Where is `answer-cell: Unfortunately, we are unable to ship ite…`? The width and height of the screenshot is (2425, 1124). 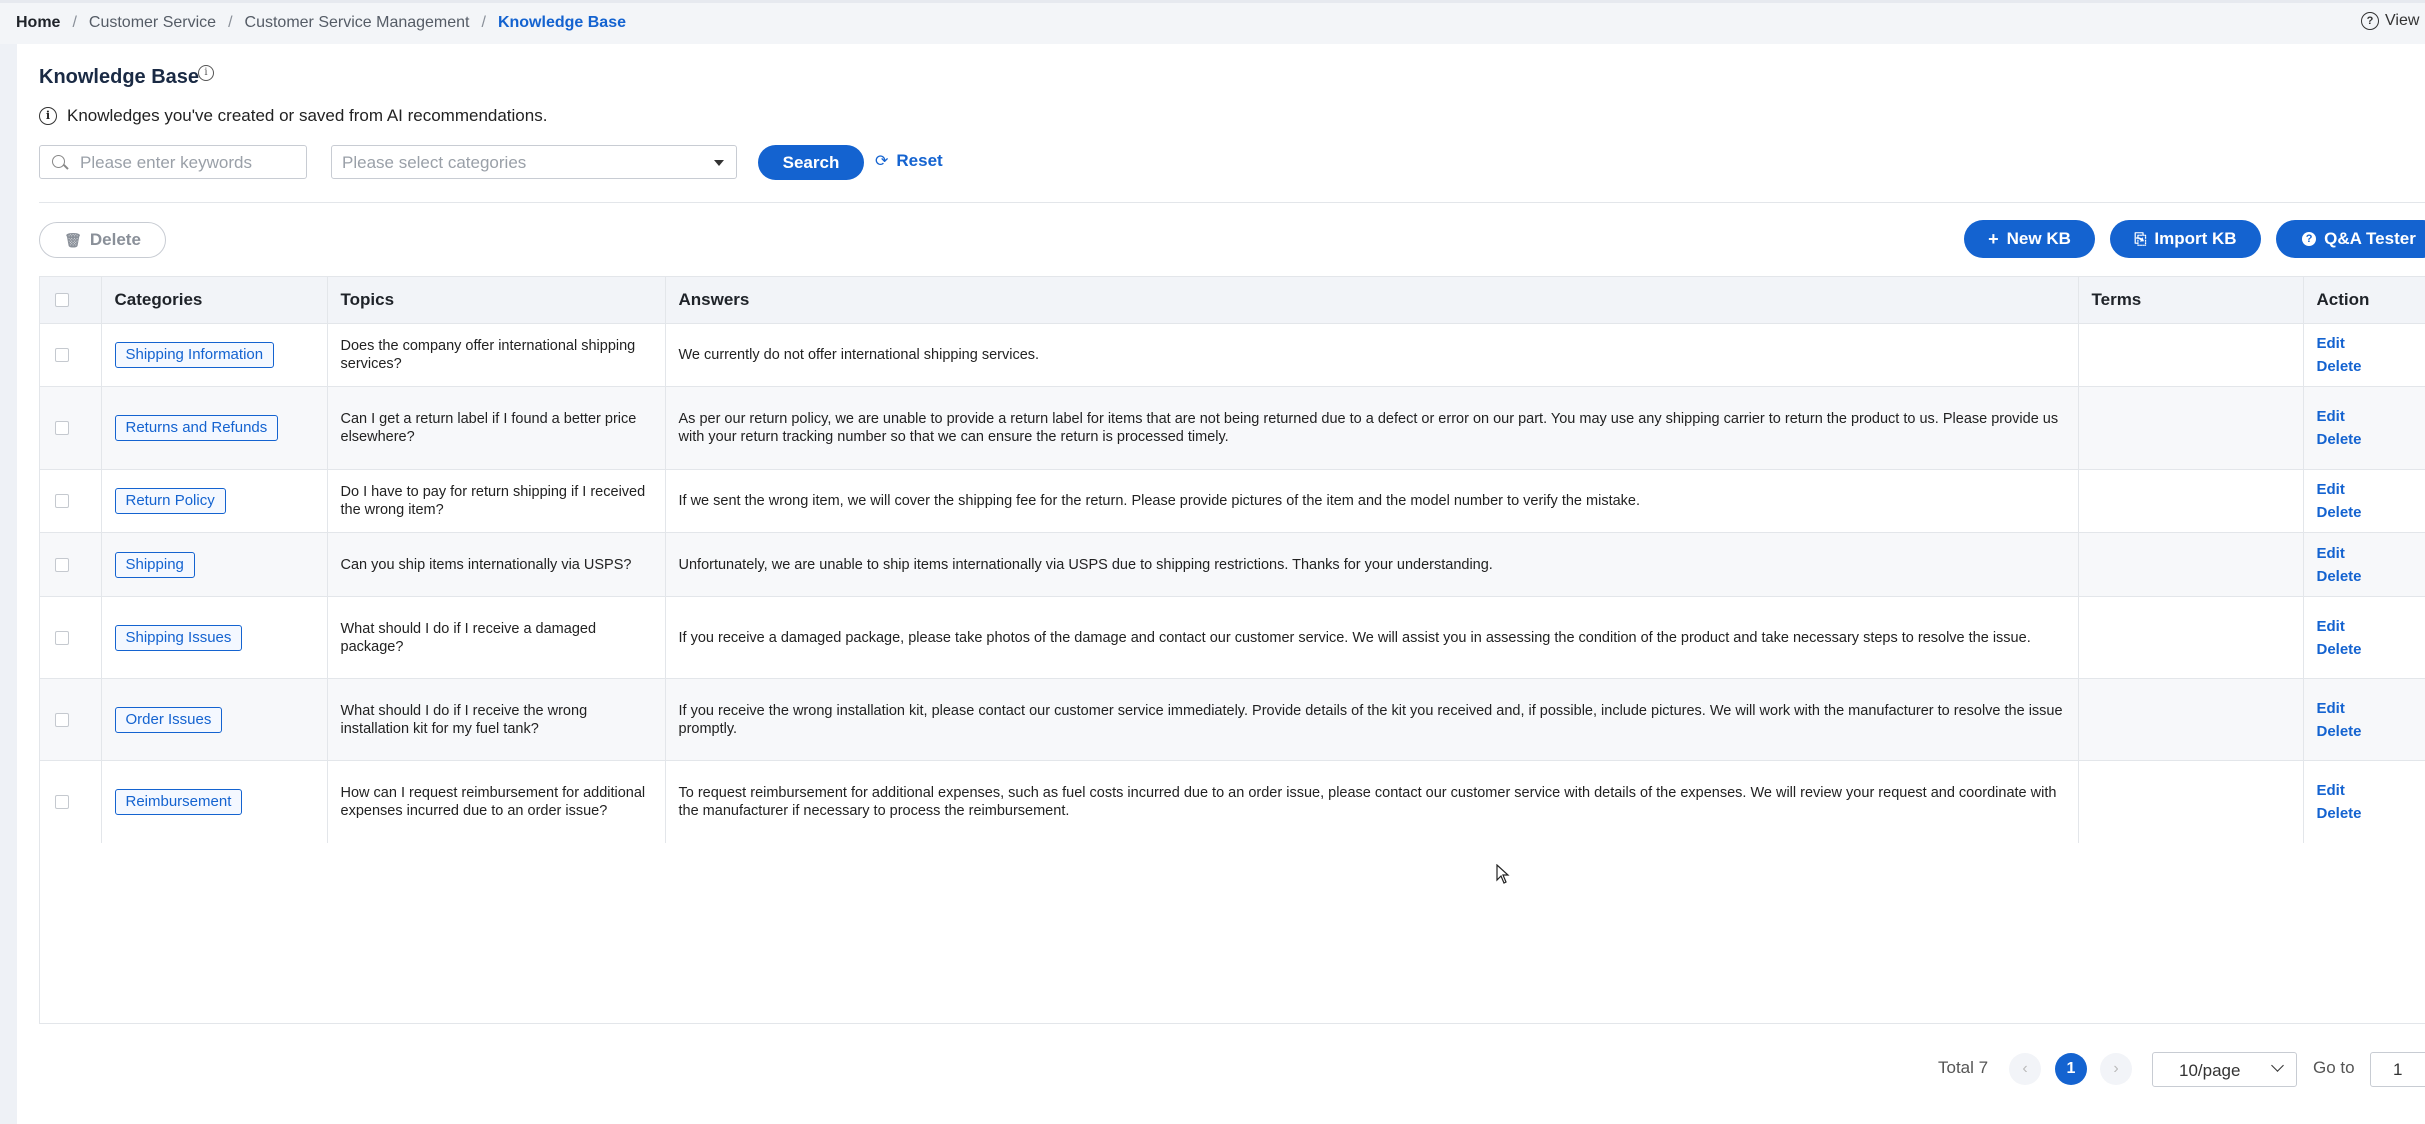
answer-cell: Unfortunately, we are unable to ship ite… is located at coordinates (1371, 565).